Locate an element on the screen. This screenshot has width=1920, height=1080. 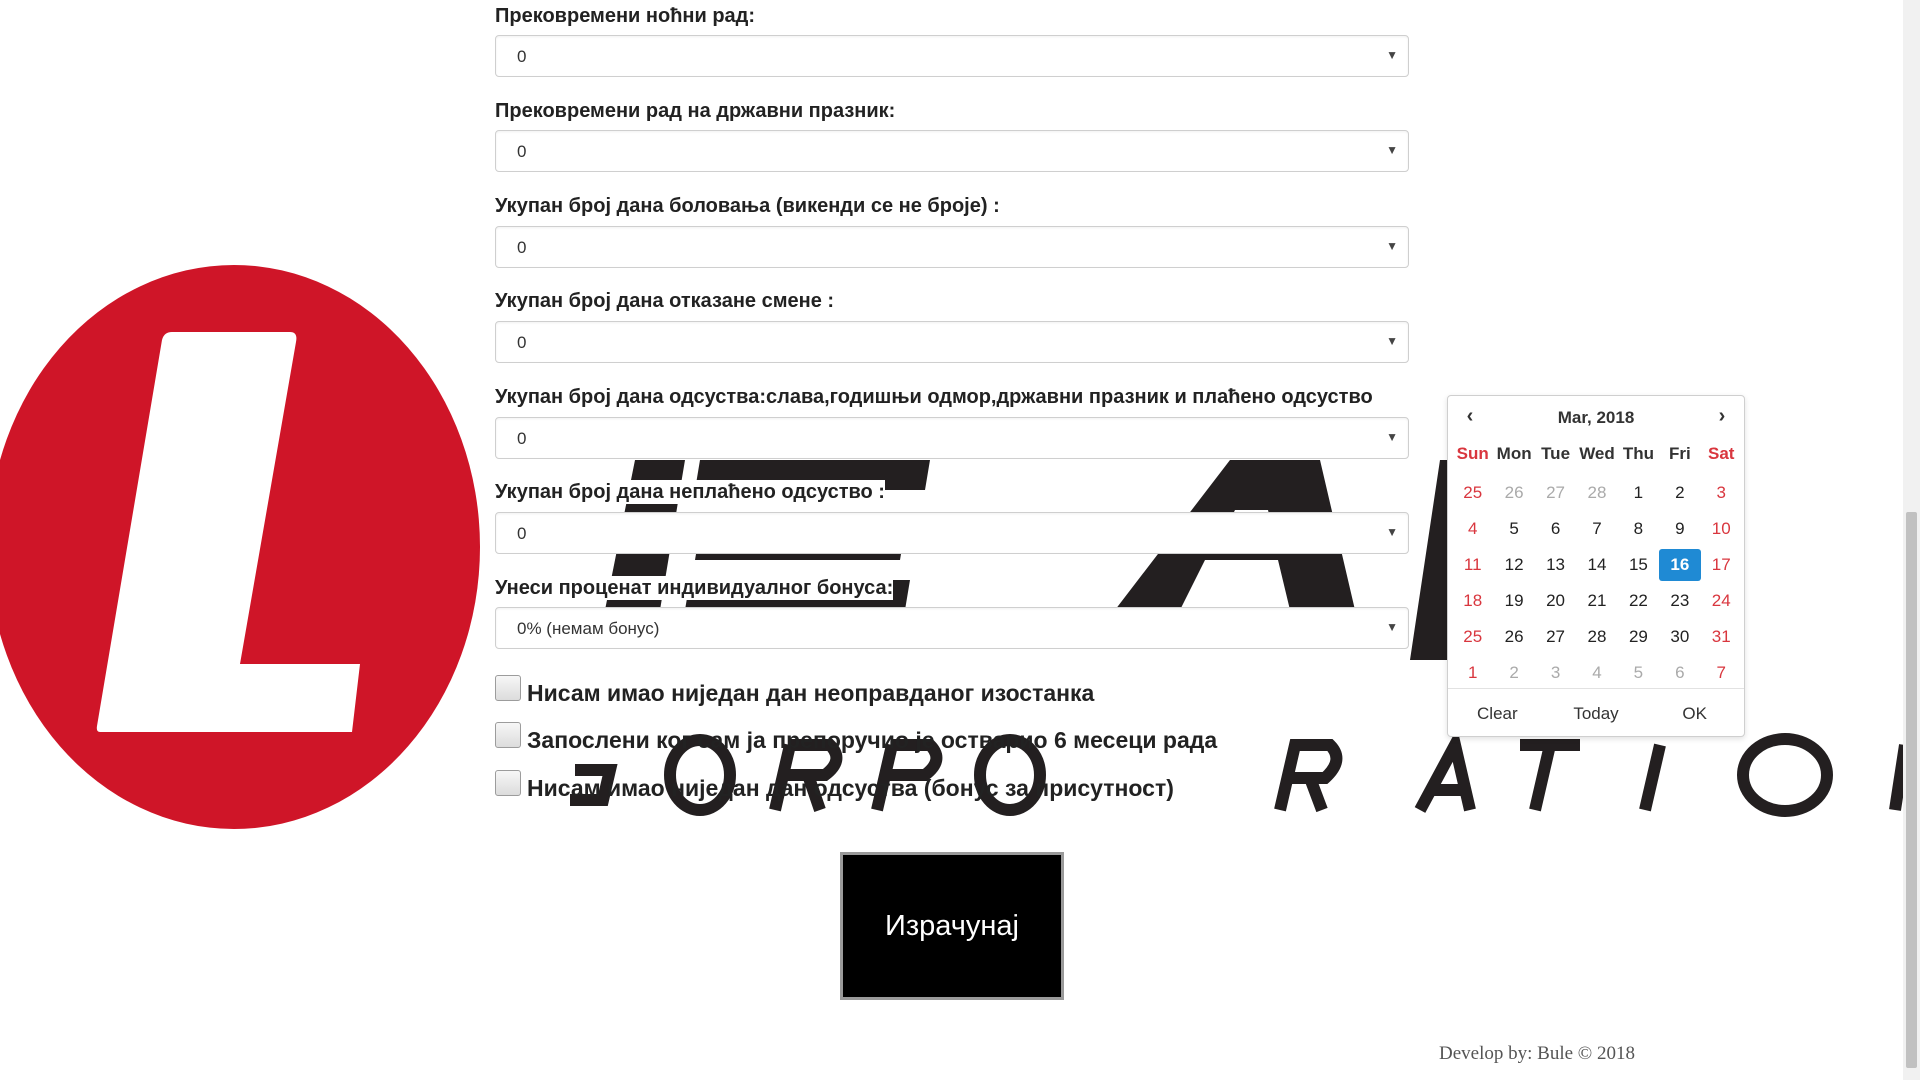
field-label: Укупан број дана неплаћено одсуство : is located at coordinates (690, 492).